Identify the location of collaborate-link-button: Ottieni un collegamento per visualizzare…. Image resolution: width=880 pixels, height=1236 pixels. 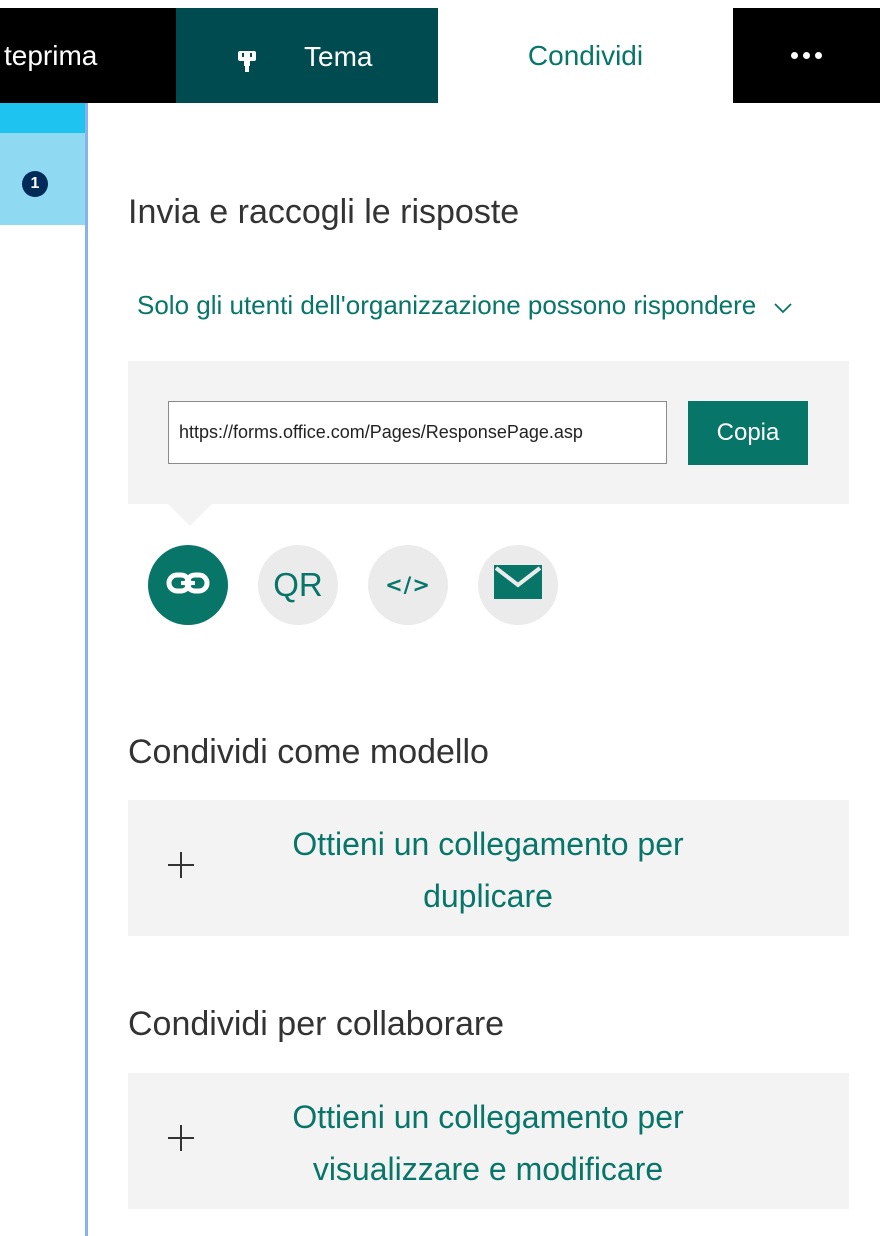
(488, 1141).